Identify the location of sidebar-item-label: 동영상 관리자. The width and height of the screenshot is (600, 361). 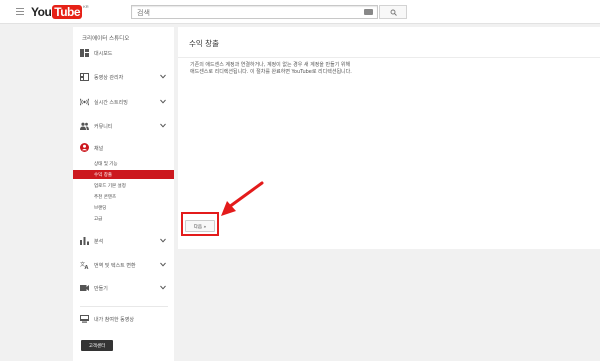
(109, 78).